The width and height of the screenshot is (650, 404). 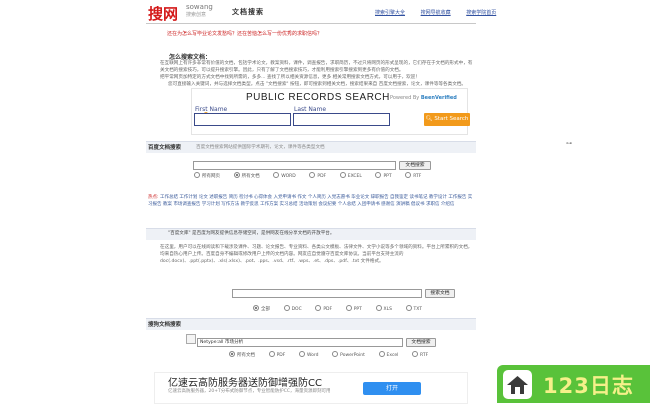 I want to click on radio-all-docs: 所有文档, so click(x=246, y=175).